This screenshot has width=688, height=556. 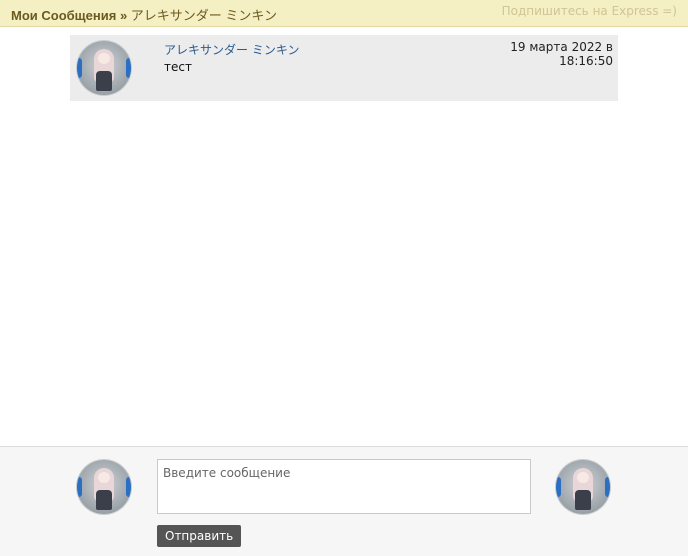 What do you see at coordinates (561, 47) in the screenshot?
I see `message-date: 19 марта 2022 в` at bounding box center [561, 47].